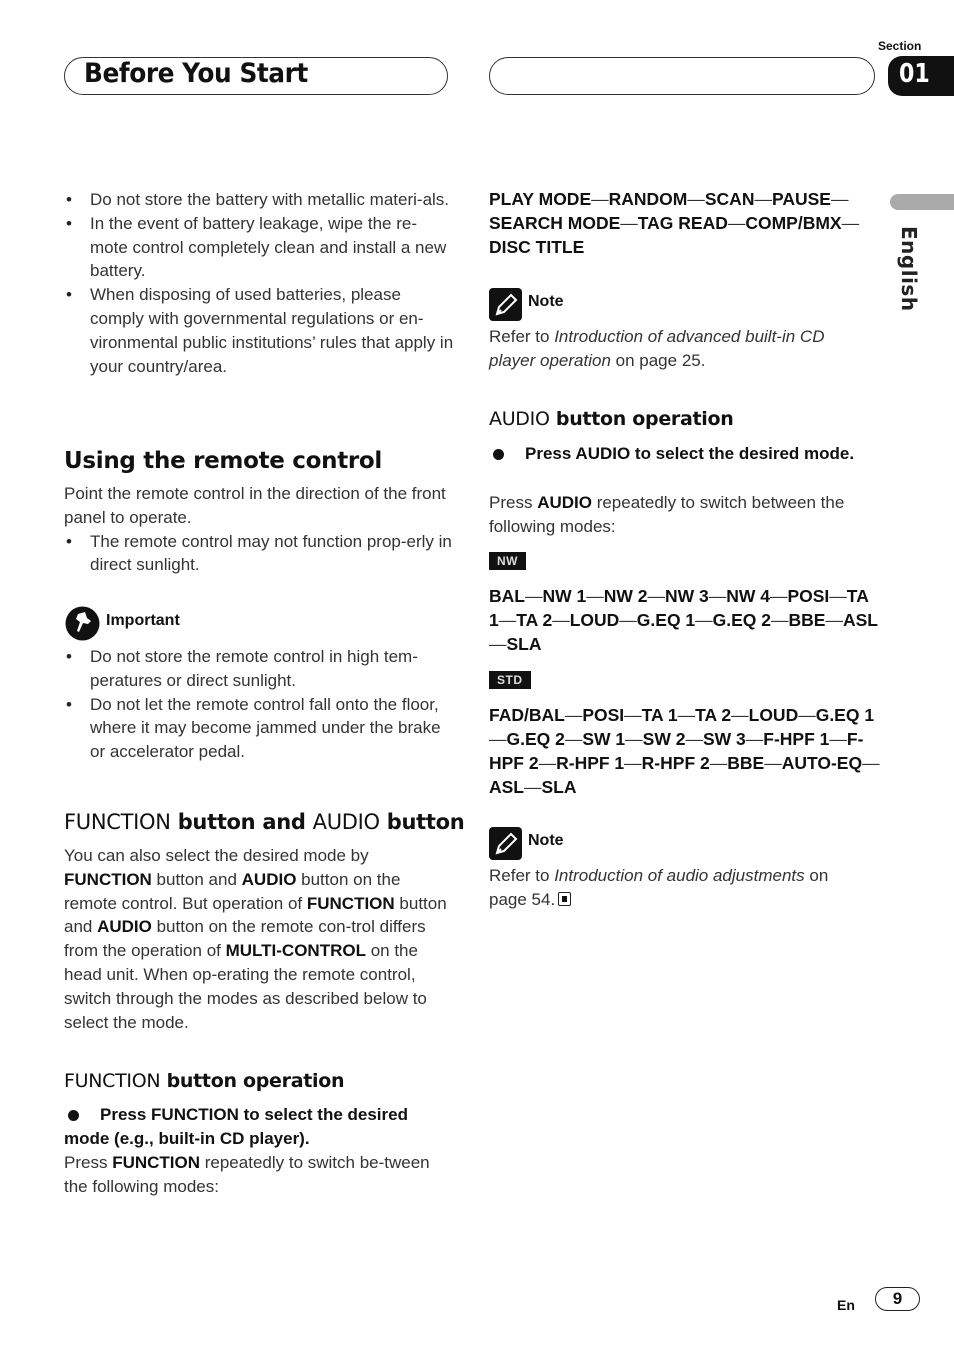 The image size is (954, 1352). What do you see at coordinates (801, 199) in the screenshot?
I see `mode-item: PAUSE` at bounding box center [801, 199].